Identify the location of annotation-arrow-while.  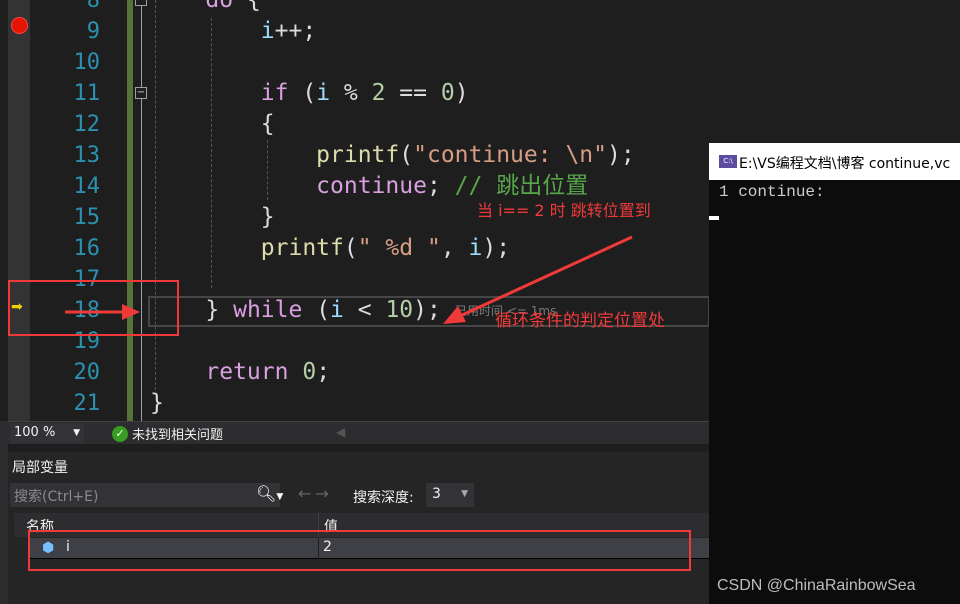
(546, 276).